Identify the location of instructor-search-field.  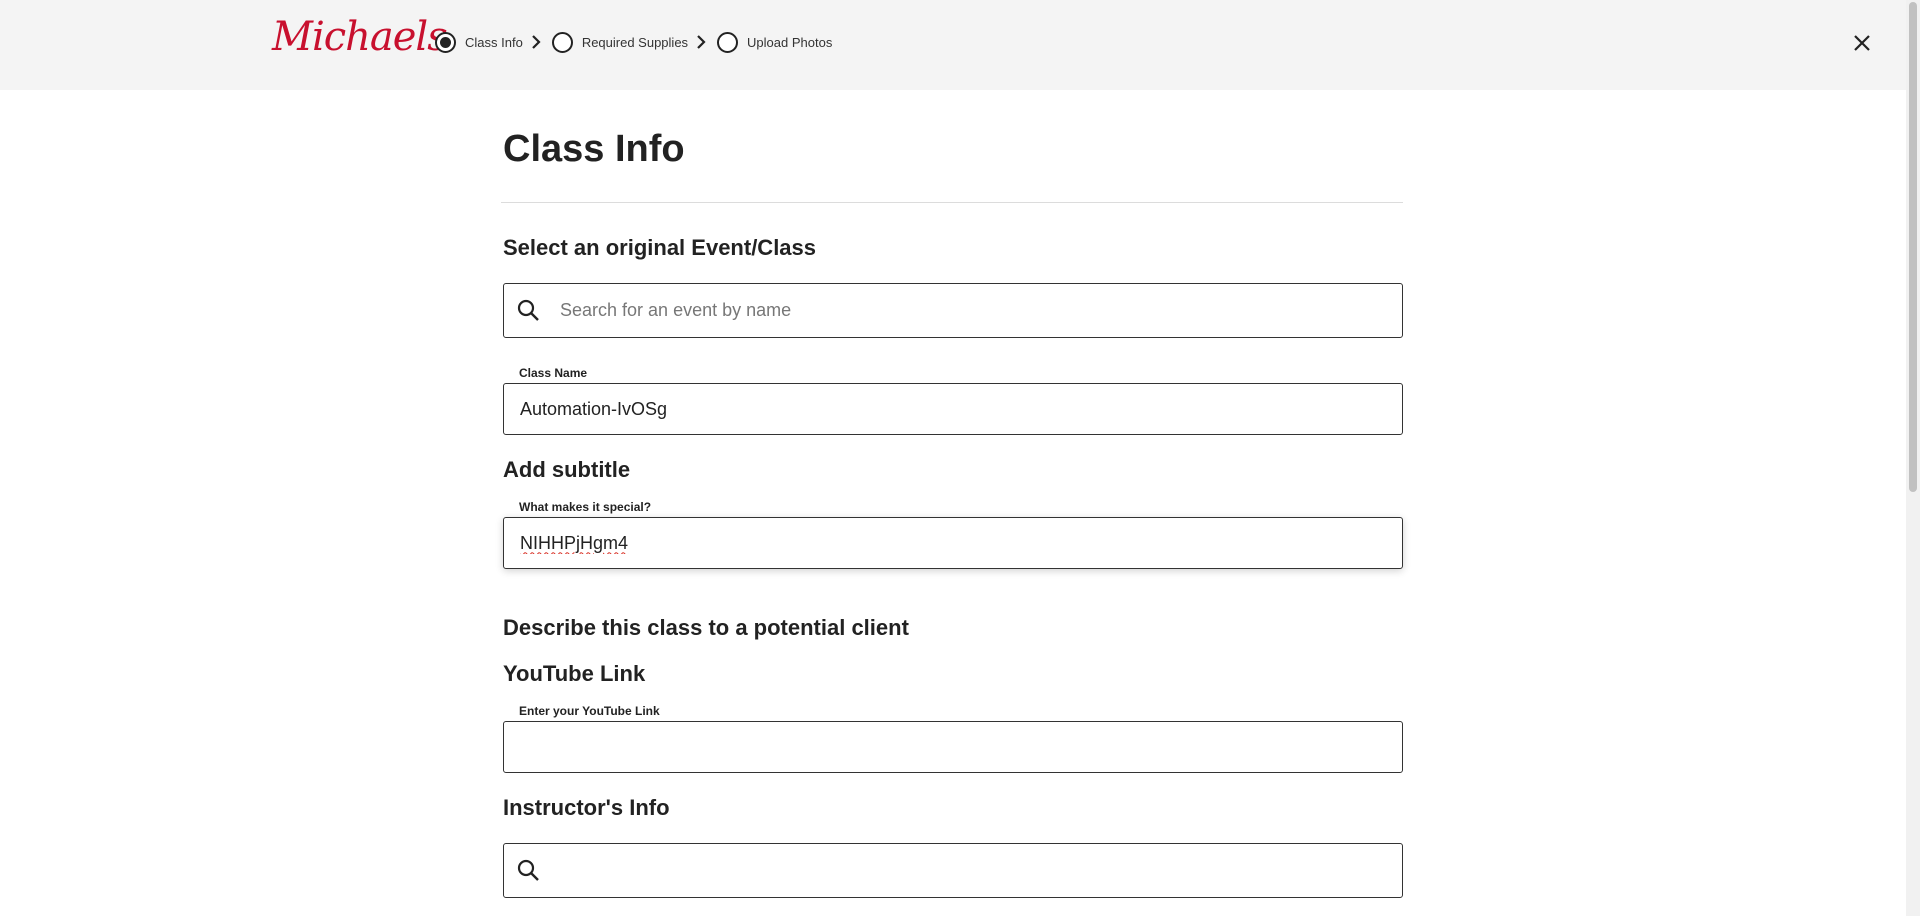
(953, 870).